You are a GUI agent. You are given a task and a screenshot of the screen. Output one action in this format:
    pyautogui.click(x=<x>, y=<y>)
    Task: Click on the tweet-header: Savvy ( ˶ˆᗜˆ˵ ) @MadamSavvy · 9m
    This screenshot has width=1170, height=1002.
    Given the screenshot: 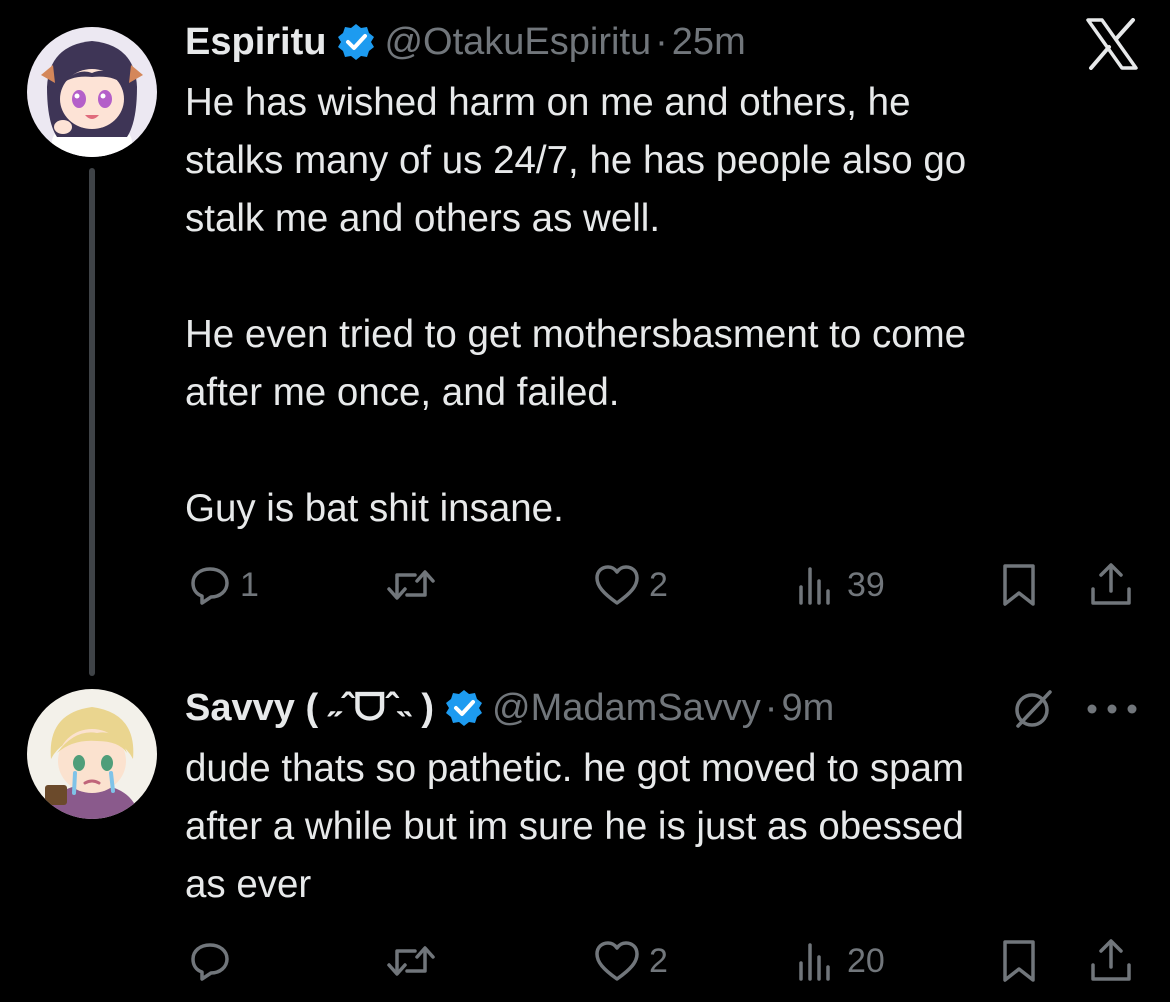 What is the action you would take?
    pyautogui.click(x=509, y=708)
    